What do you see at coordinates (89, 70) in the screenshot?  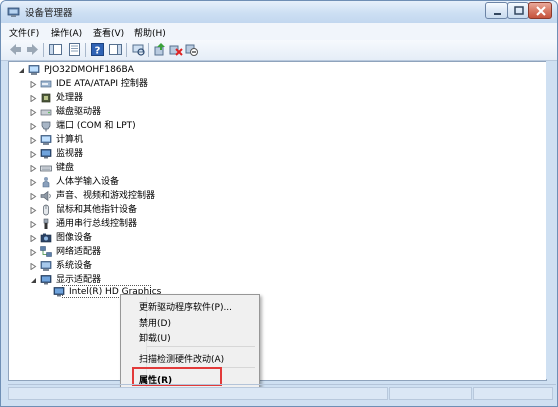 I see `tree-root-label: PJO32DMOHF186BA` at bounding box center [89, 70].